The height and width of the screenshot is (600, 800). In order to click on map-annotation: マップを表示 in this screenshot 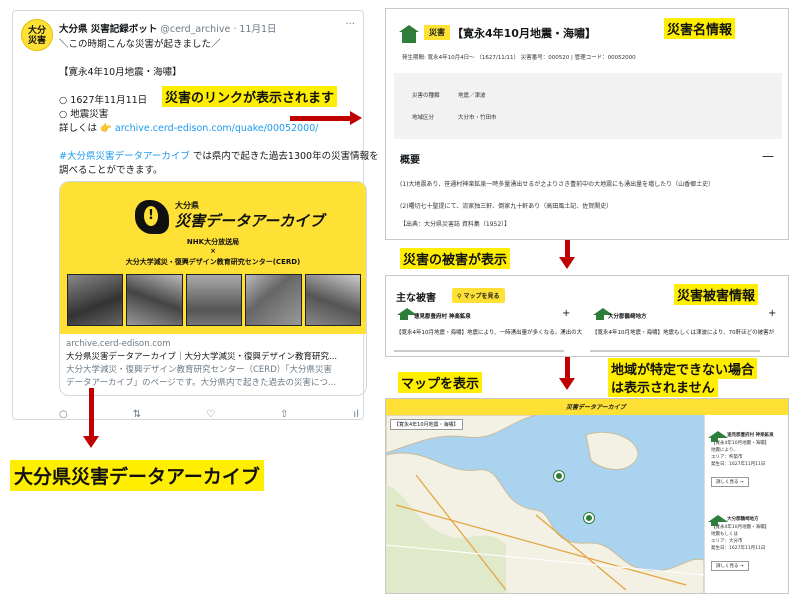, I will do `click(440, 382)`.